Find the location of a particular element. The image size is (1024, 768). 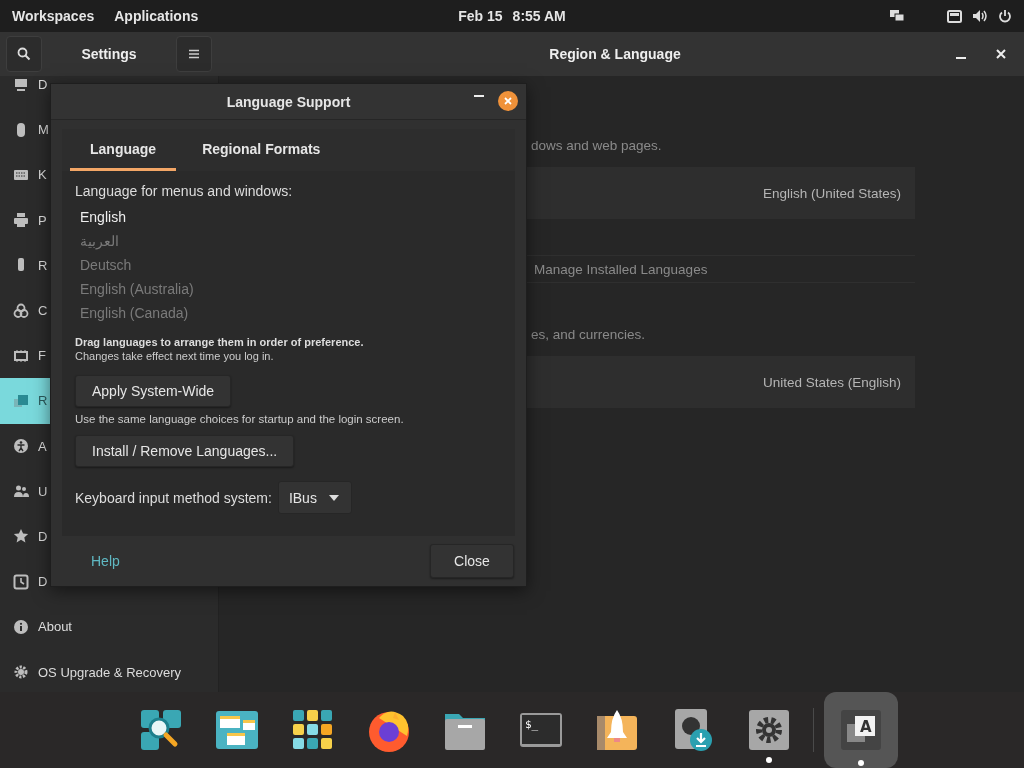

apply-hint: Use the same language choices for startup and the login screen. is located at coordinates (239, 419).